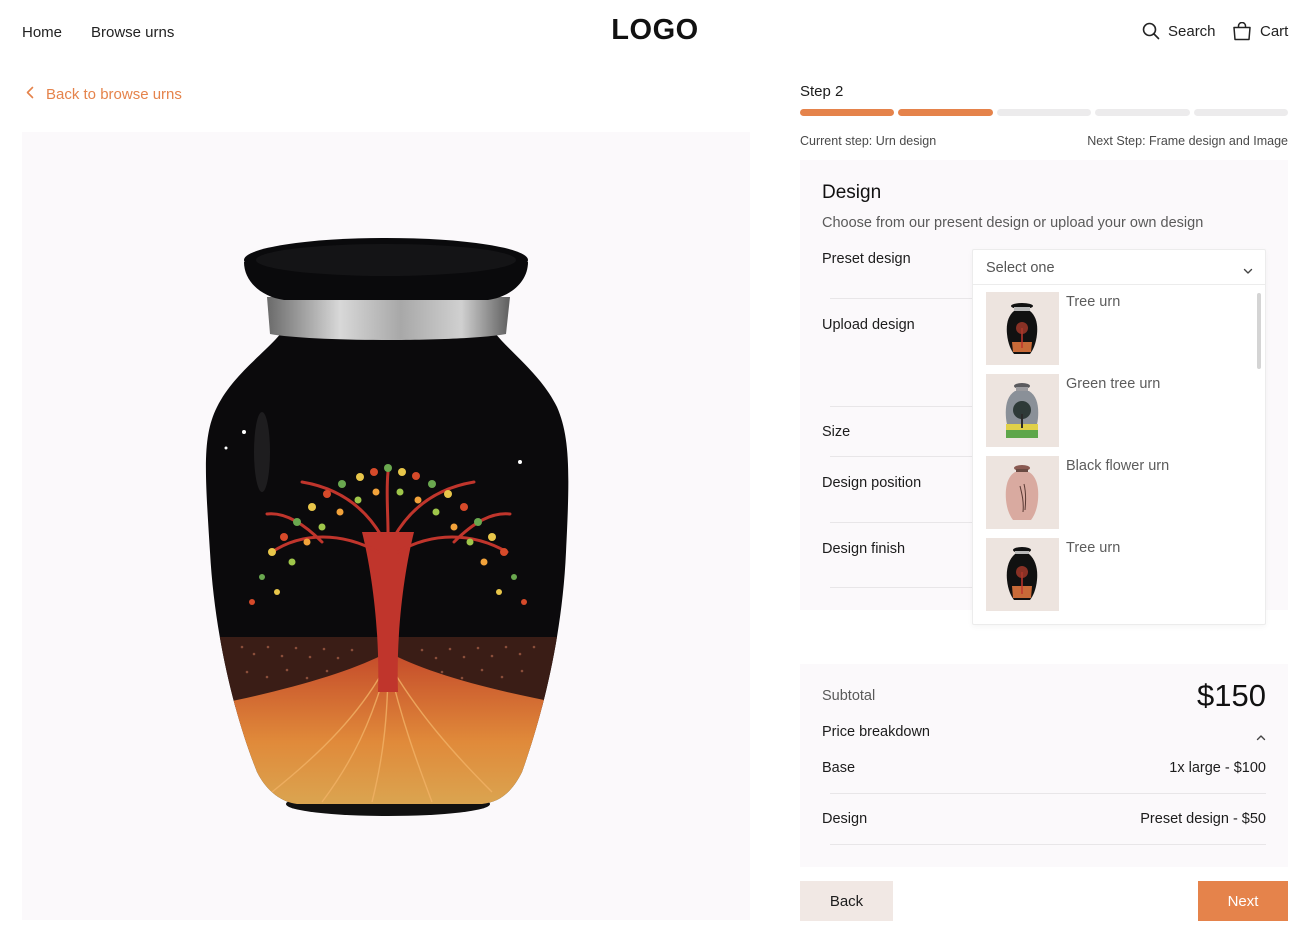 This screenshot has width=1310, height=944. I want to click on option-label: Green tree urn, so click(1113, 384).